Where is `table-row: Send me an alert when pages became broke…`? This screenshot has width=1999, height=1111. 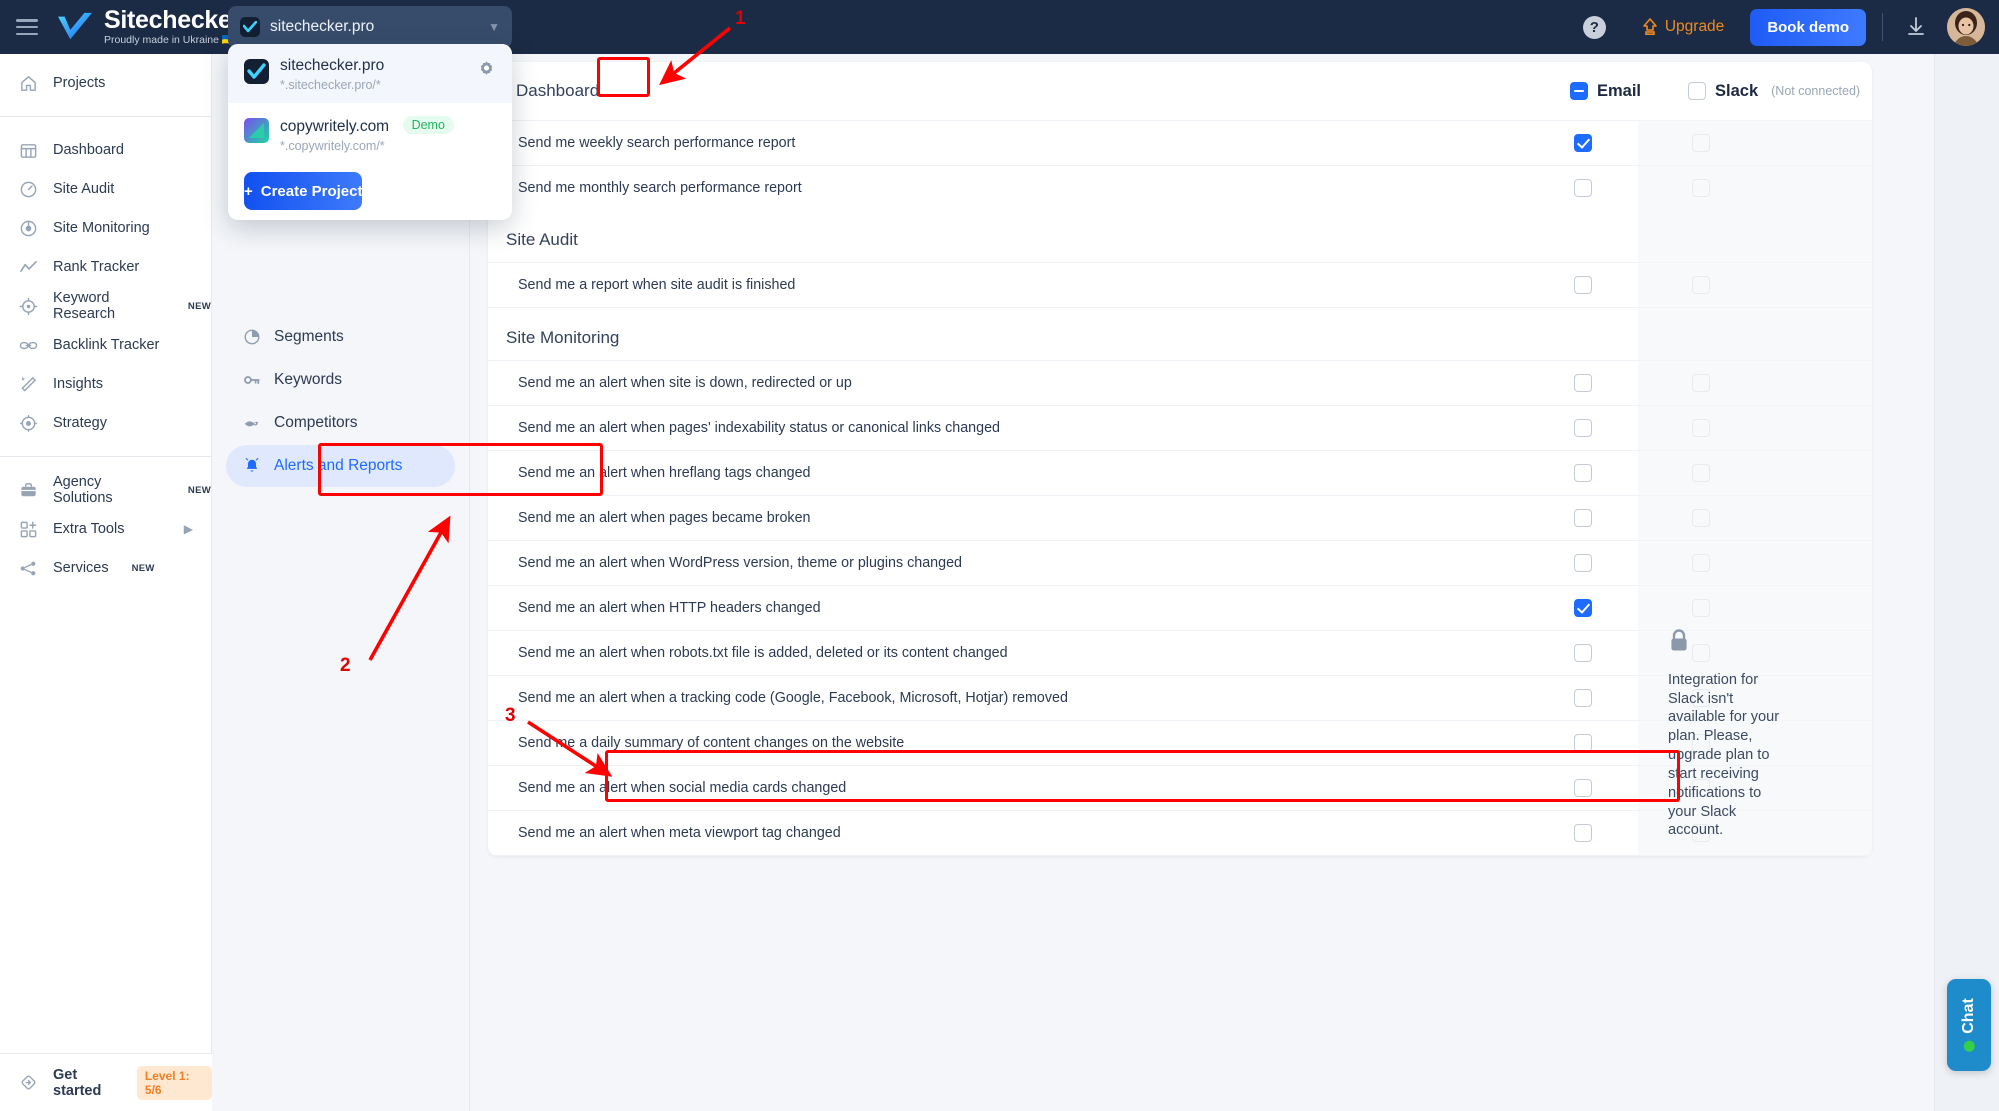
table-row: Send me an alert when pages became broke… is located at coordinates (1180, 517).